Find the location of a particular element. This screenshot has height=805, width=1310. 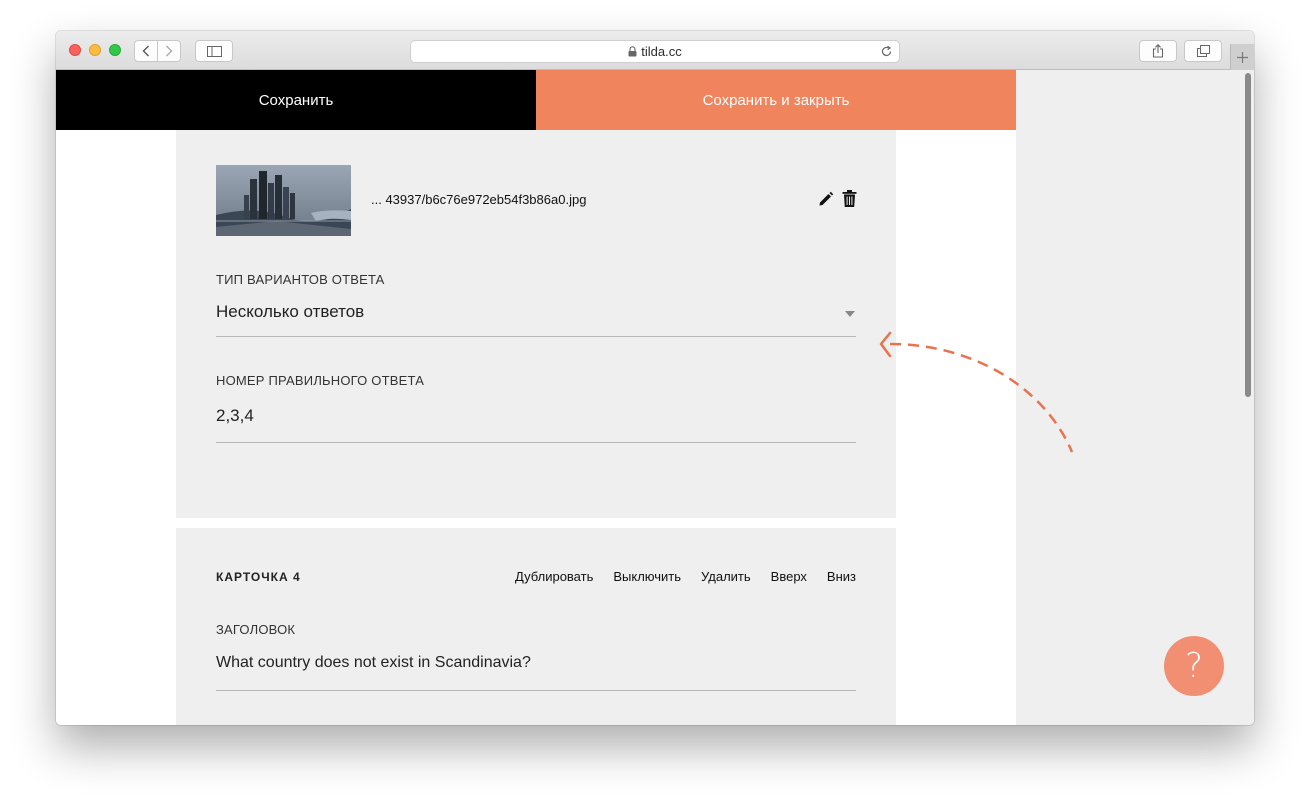

correct-answer-underline is located at coordinates (536, 442).